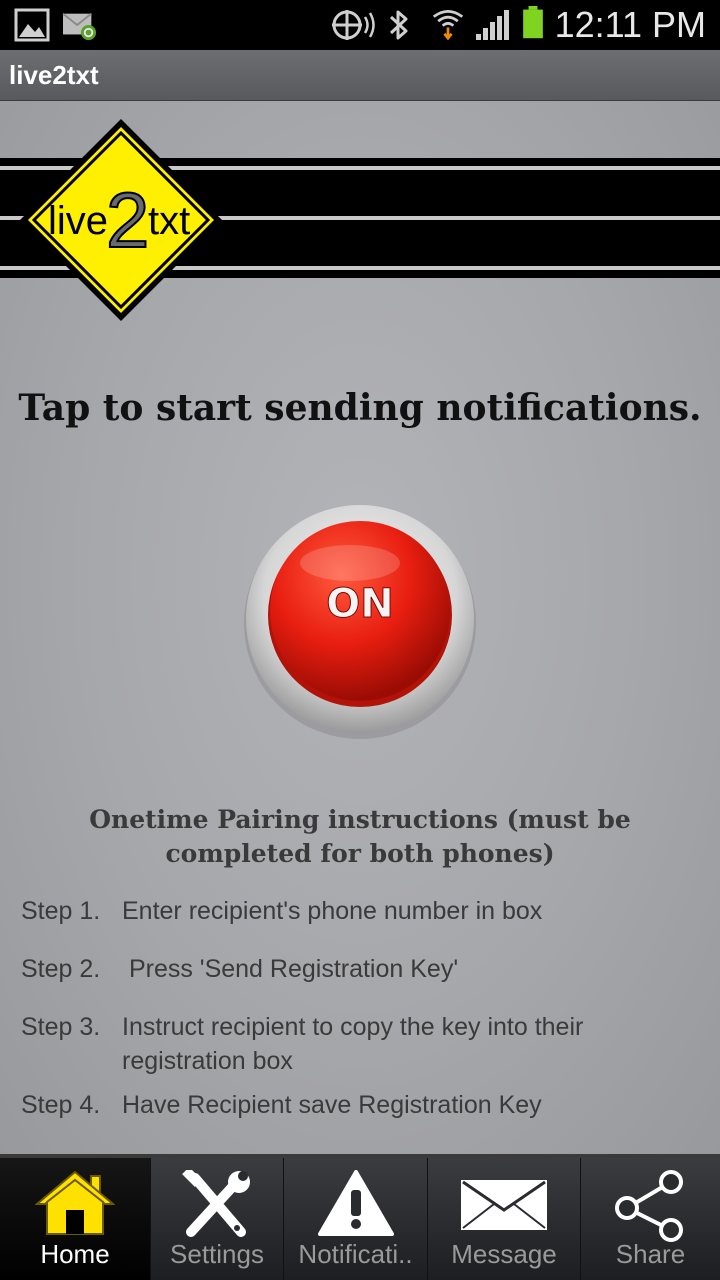 This screenshot has height=1280, width=720. I want to click on bluetooth-icon, so click(398, 25).